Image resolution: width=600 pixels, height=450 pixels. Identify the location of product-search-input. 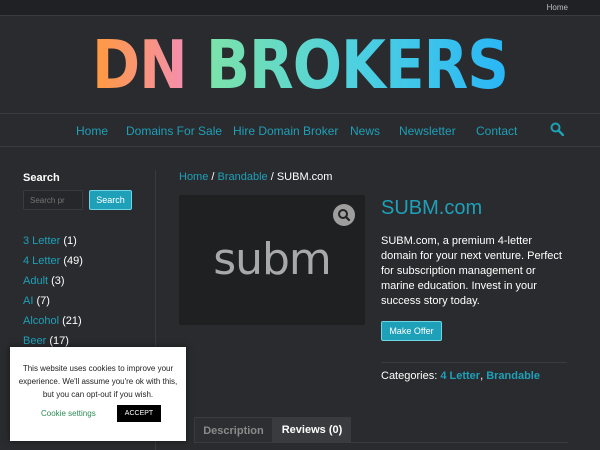
(53, 200).